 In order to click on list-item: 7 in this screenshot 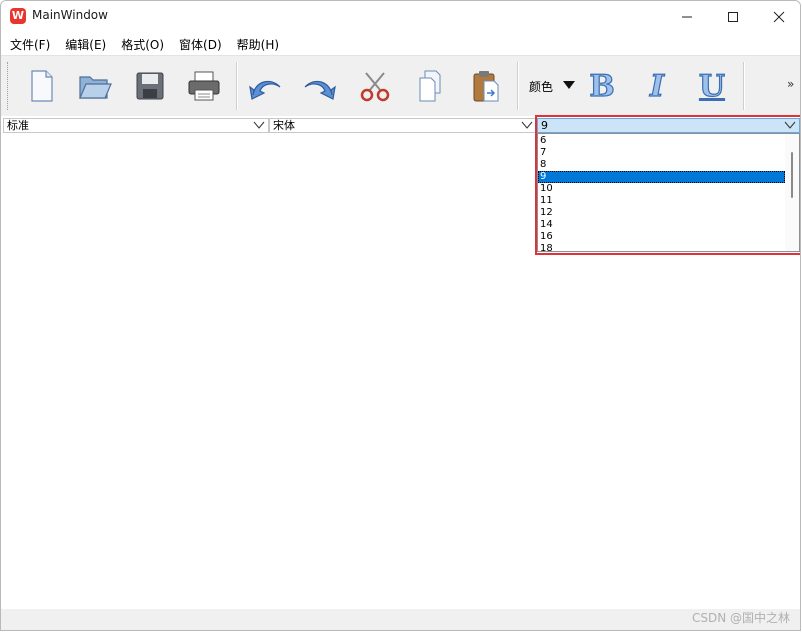, I will do `click(661, 153)`.